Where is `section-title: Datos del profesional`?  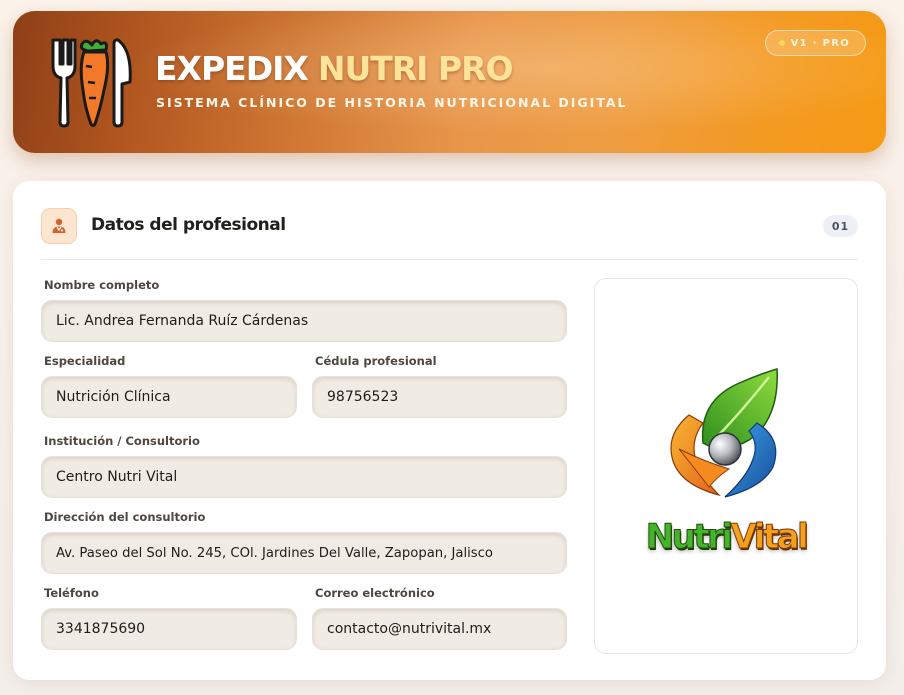
section-title: Datos del profesional is located at coordinates (188, 225).